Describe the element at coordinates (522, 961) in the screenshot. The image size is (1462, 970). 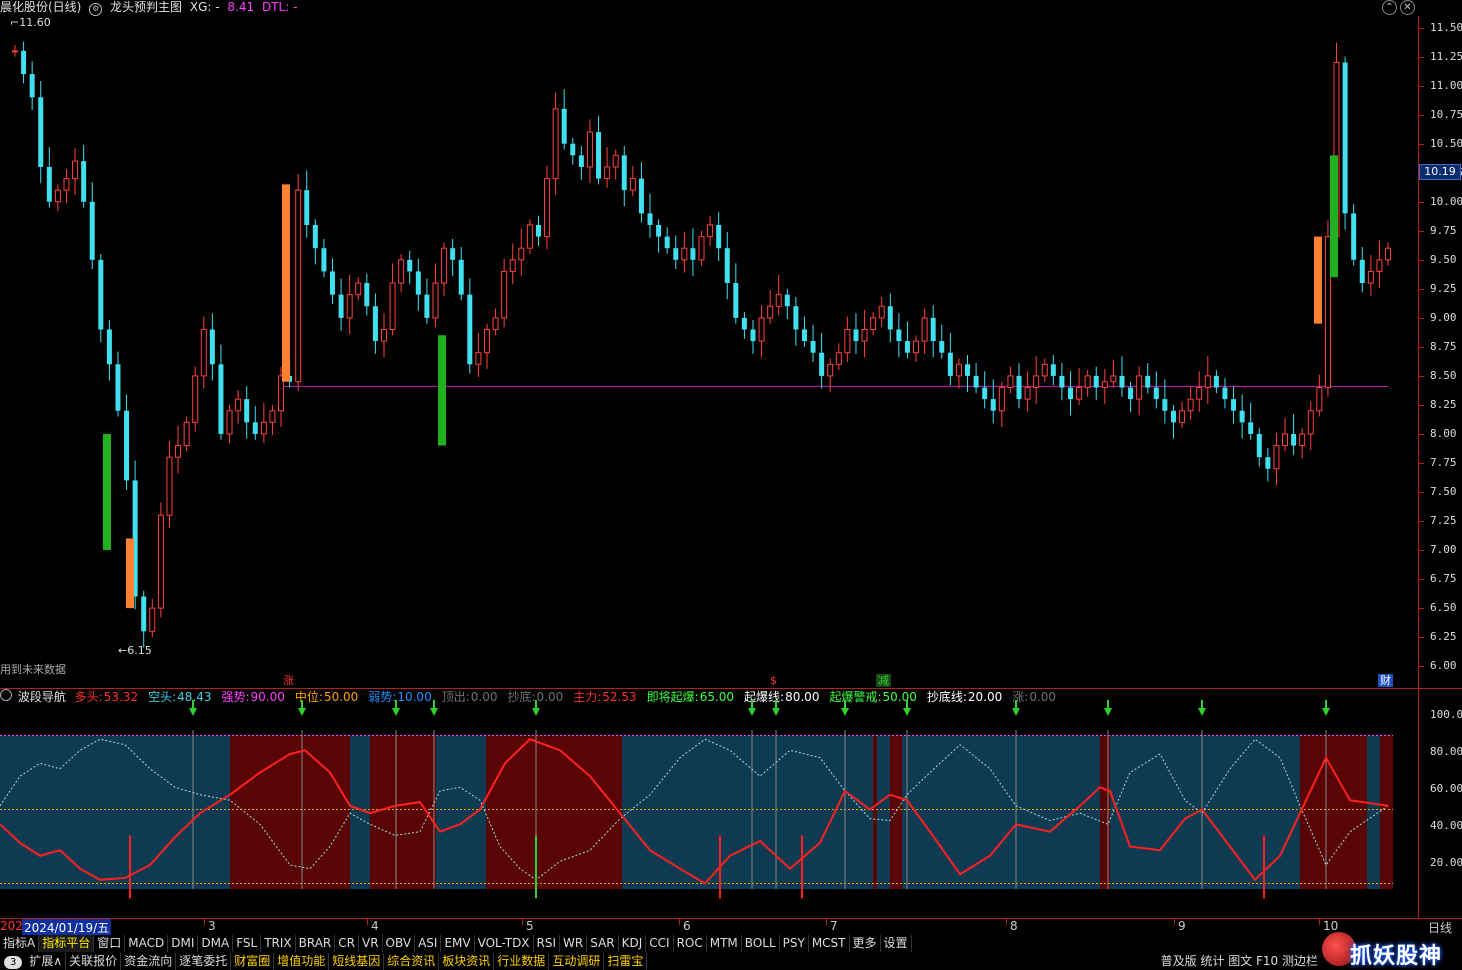
I see `extension-tab-9: 行业数据` at that location.